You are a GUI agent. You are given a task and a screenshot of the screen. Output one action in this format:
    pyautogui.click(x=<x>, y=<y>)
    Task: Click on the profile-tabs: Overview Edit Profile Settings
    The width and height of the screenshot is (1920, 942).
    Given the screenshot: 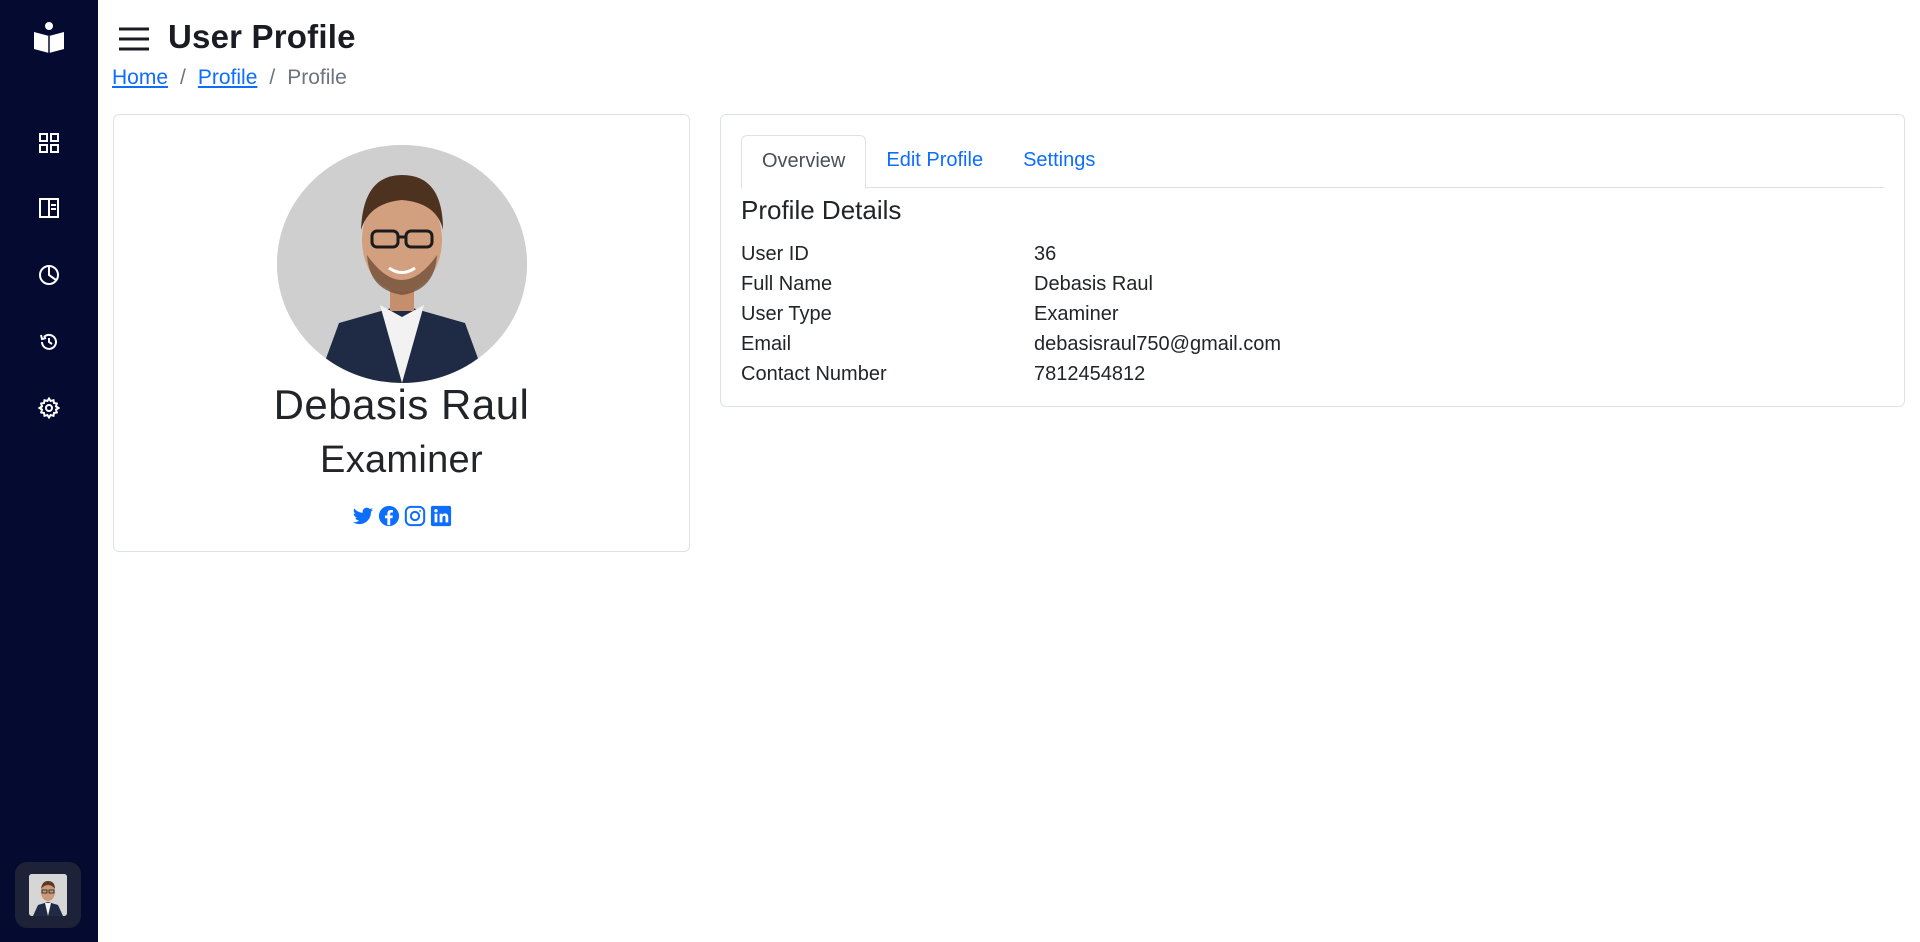 What is the action you would take?
    pyautogui.click(x=1312, y=162)
    